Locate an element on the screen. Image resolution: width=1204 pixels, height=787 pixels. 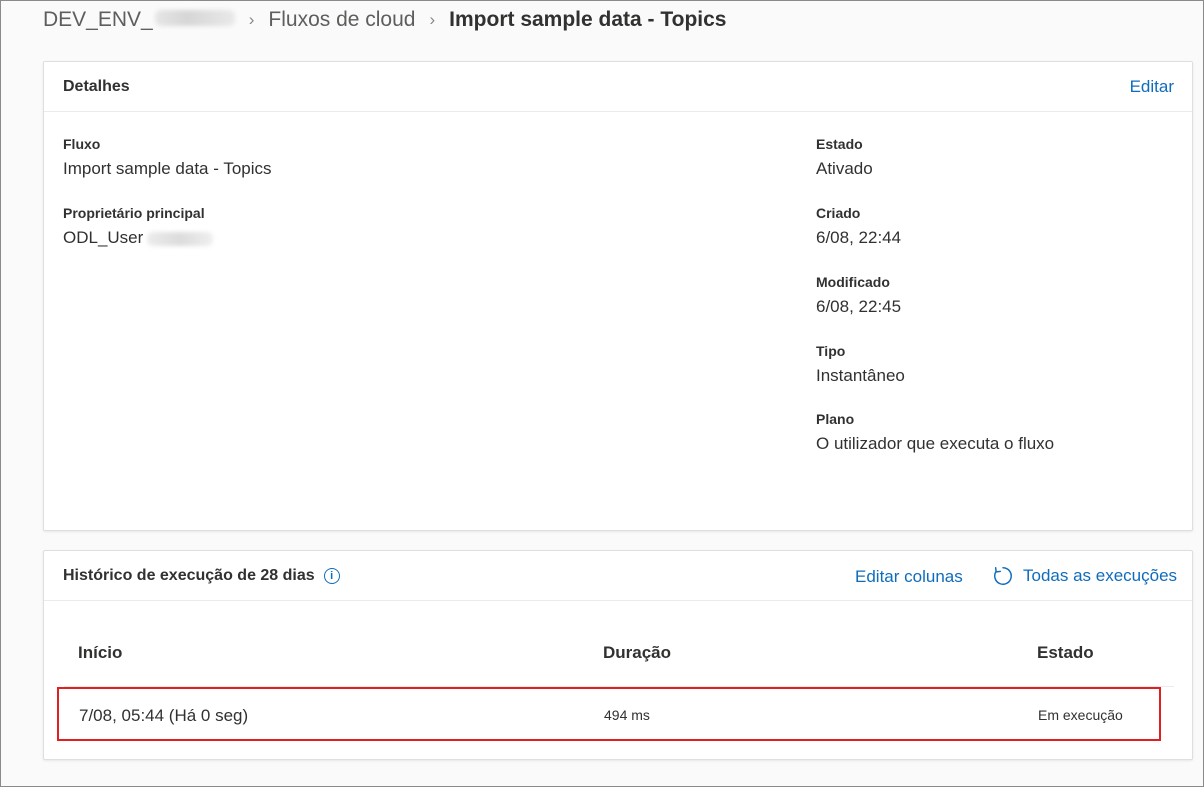
modified-label: Modificado is located at coordinates (853, 282).